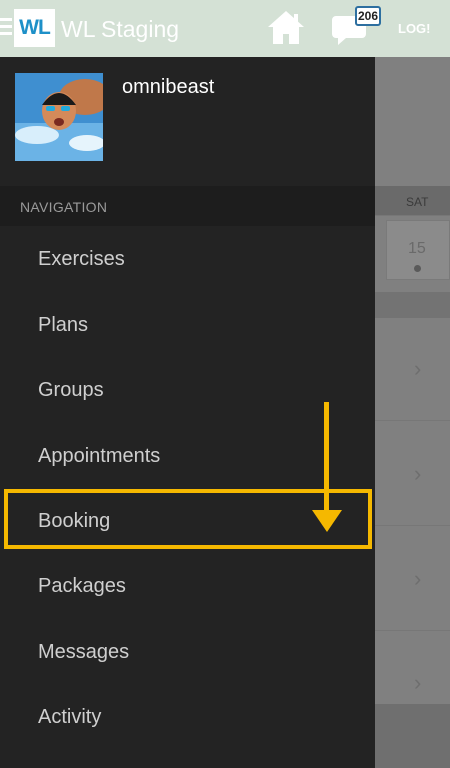 The image size is (450, 768). What do you see at coordinates (327, 521) in the screenshot?
I see `arrow-down-icon` at bounding box center [327, 521].